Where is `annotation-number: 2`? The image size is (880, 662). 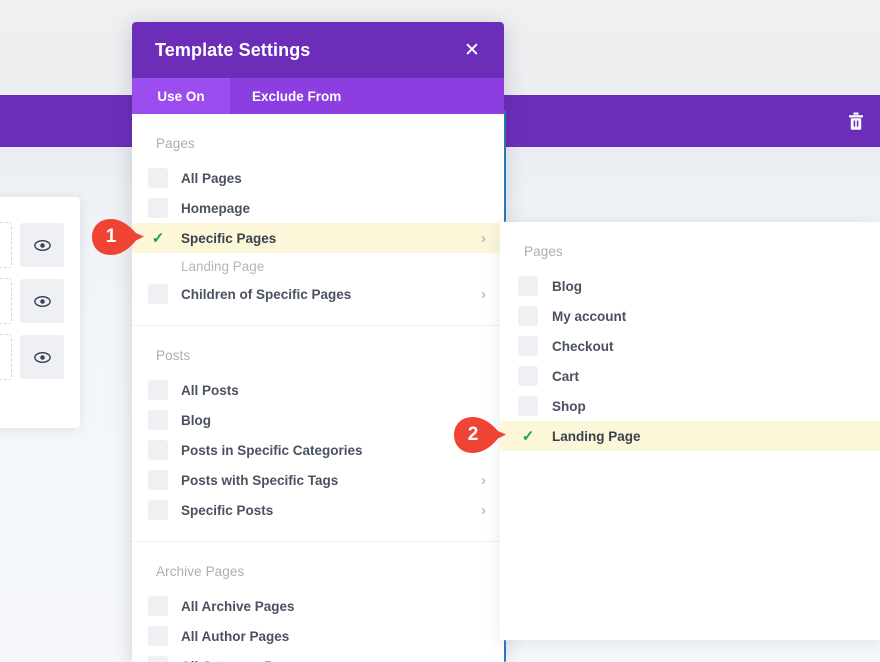
annotation-number: 2 is located at coordinates (473, 434).